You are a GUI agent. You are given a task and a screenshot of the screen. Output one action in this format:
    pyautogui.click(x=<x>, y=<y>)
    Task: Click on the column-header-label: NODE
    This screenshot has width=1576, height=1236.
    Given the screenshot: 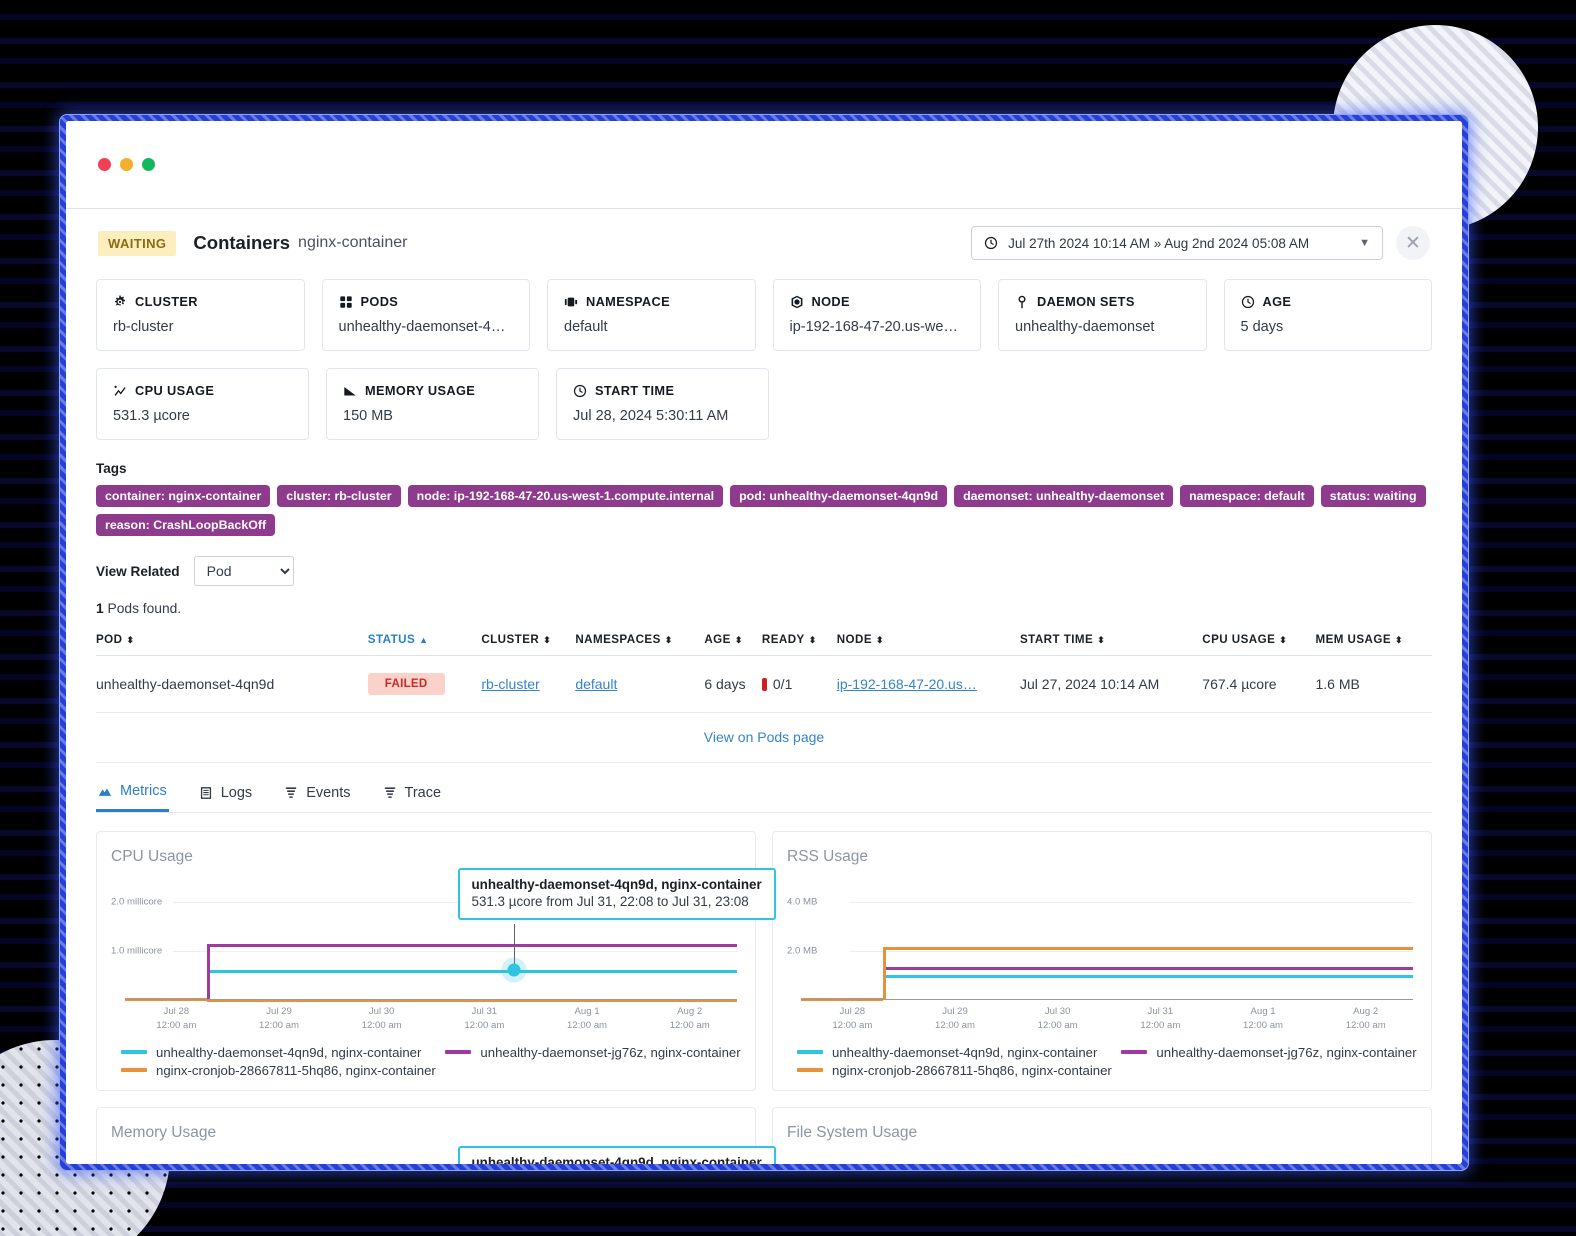 What is the action you would take?
    pyautogui.click(x=854, y=639)
    